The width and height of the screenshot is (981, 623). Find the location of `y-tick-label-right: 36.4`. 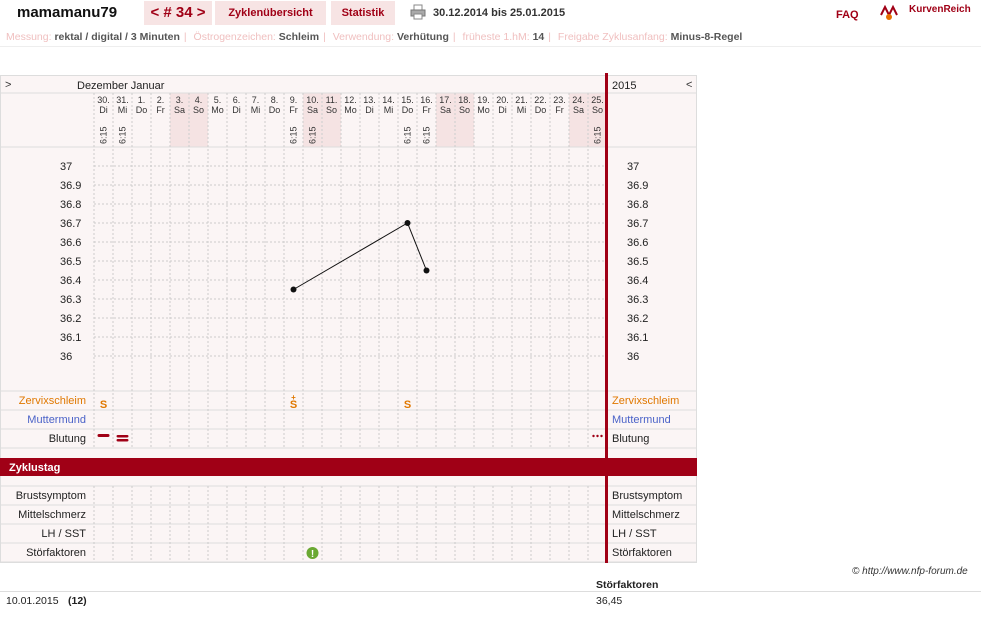

y-tick-label-right: 36.4 is located at coordinates (637, 281).